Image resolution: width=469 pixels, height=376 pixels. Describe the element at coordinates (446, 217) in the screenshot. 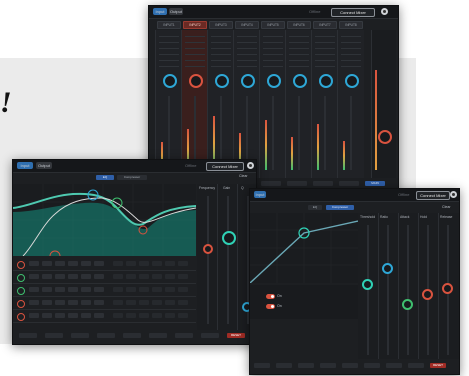

I see `param-column-header: Release` at that location.